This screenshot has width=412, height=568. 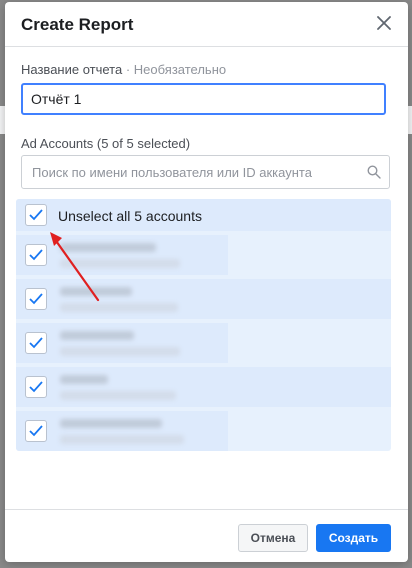 What do you see at coordinates (384, 23) in the screenshot?
I see `close-icon` at bounding box center [384, 23].